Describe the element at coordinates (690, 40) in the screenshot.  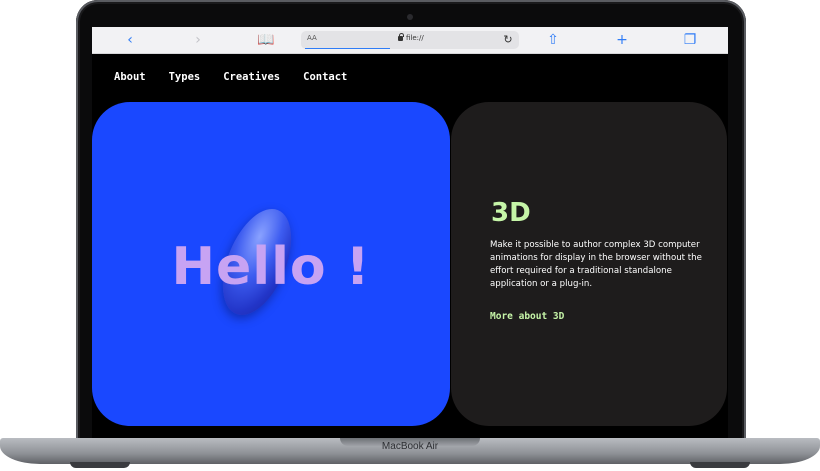
I see `tabs-icon: ❐` at that location.